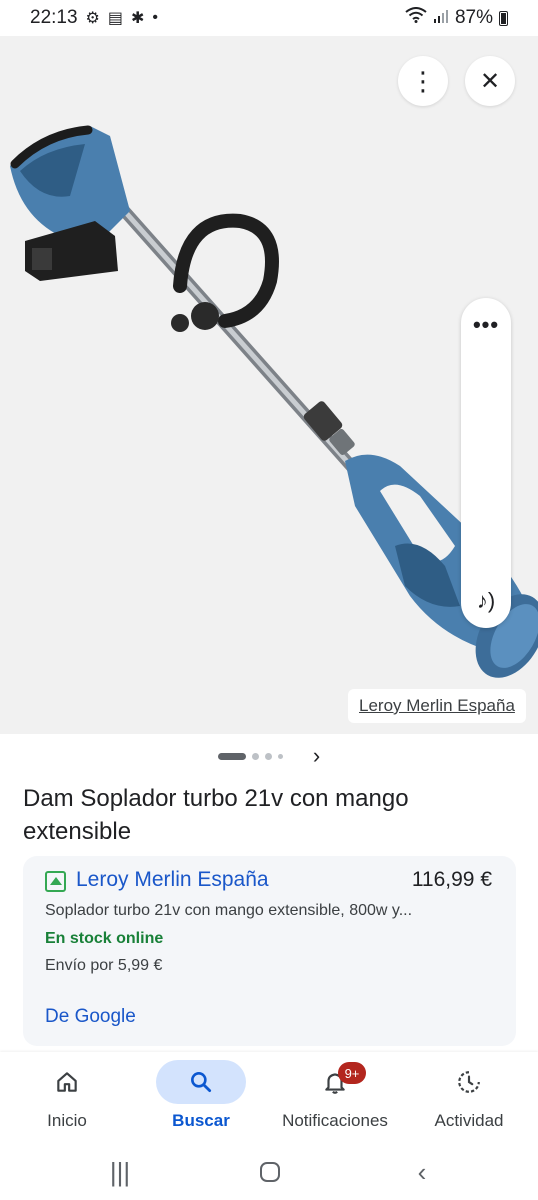 This screenshot has width=538, height=1200. I want to click on nav-item-notificaciones: 9+ Notificaciones, so click(335, 1098).